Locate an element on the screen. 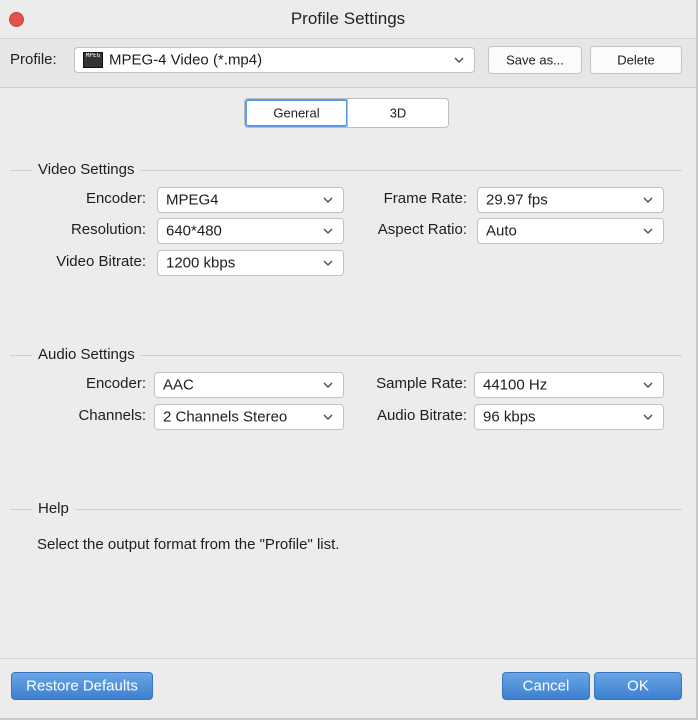  frame-rate-select: 29.97 fps is located at coordinates (570, 200).